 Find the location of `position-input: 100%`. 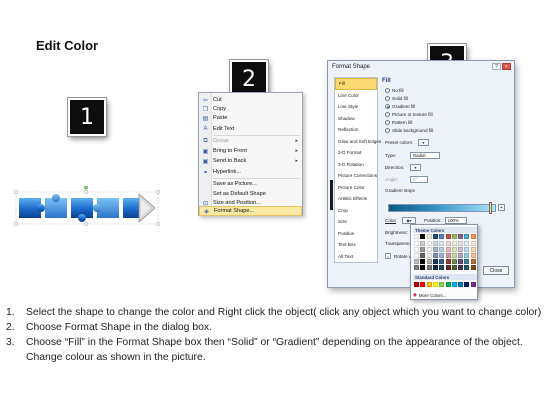

position-input: 100% is located at coordinates (455, 220).